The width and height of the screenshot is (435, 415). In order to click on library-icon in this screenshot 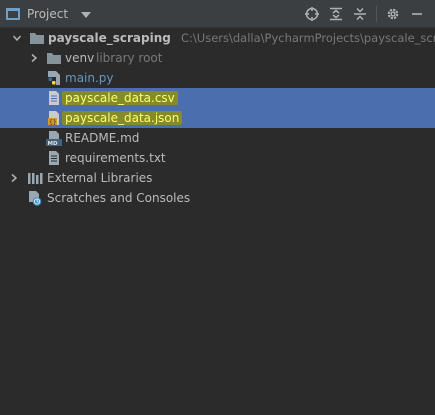, I will do `click(35, 178)`.